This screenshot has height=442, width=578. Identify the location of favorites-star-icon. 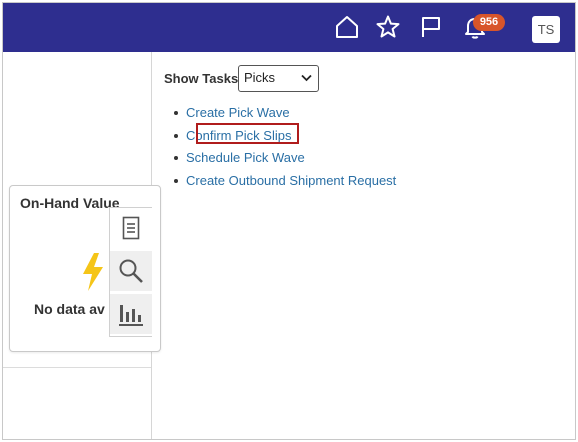
(388, 27).